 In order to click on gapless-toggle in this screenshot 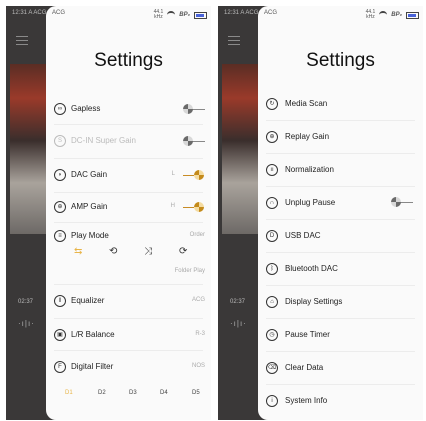, I will do `click(194, 109)`.